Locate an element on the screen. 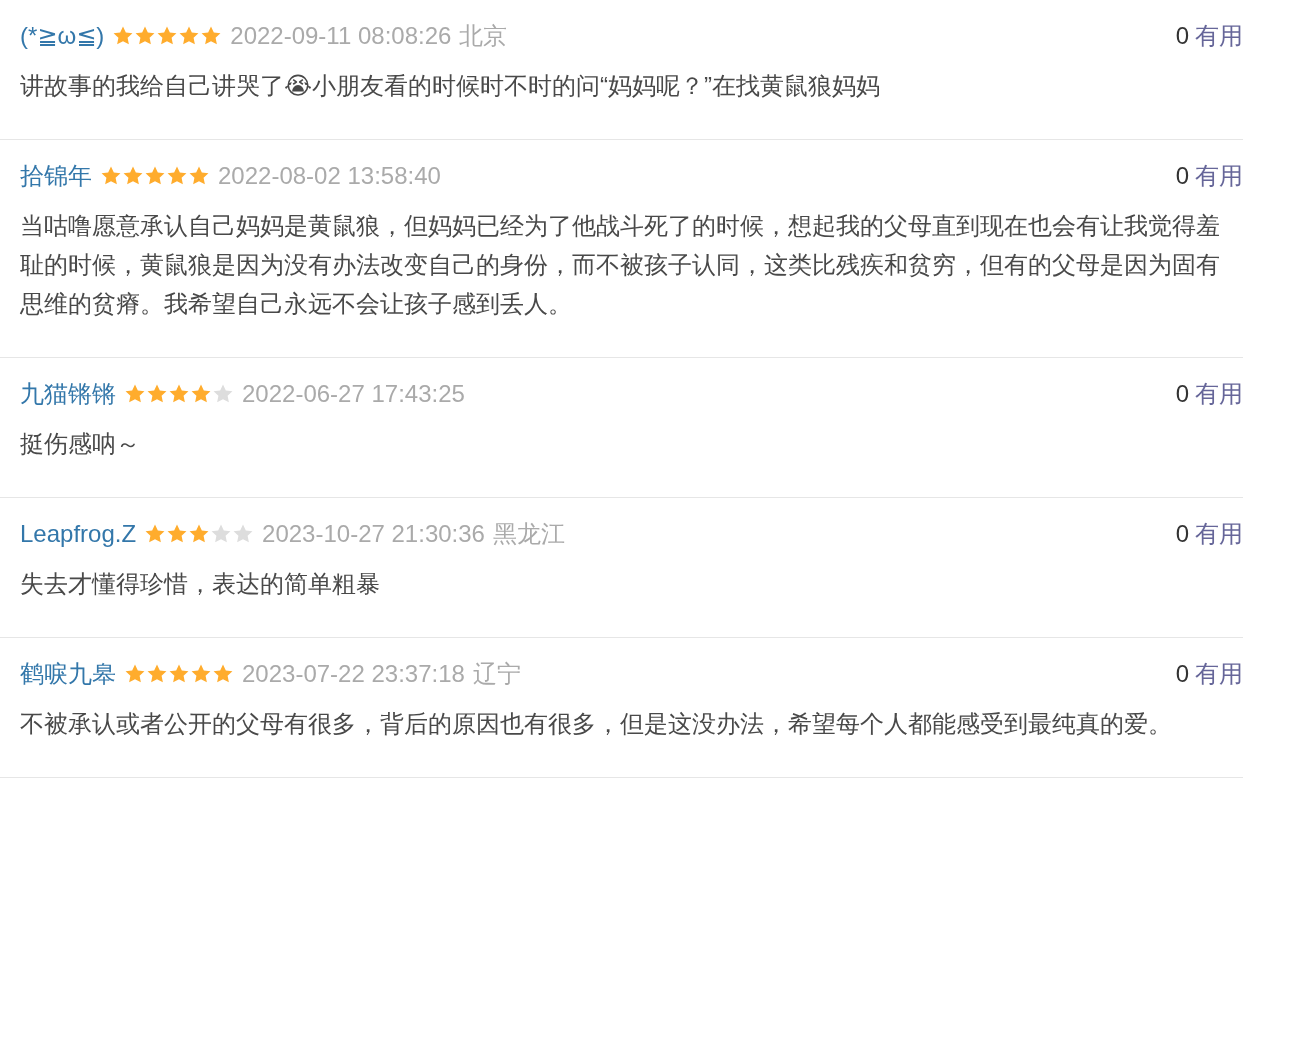 Image resolution: width=1316 pixels, height=1042 pixels. username-link: 拾锦年 is located at coordinates (56, 176).